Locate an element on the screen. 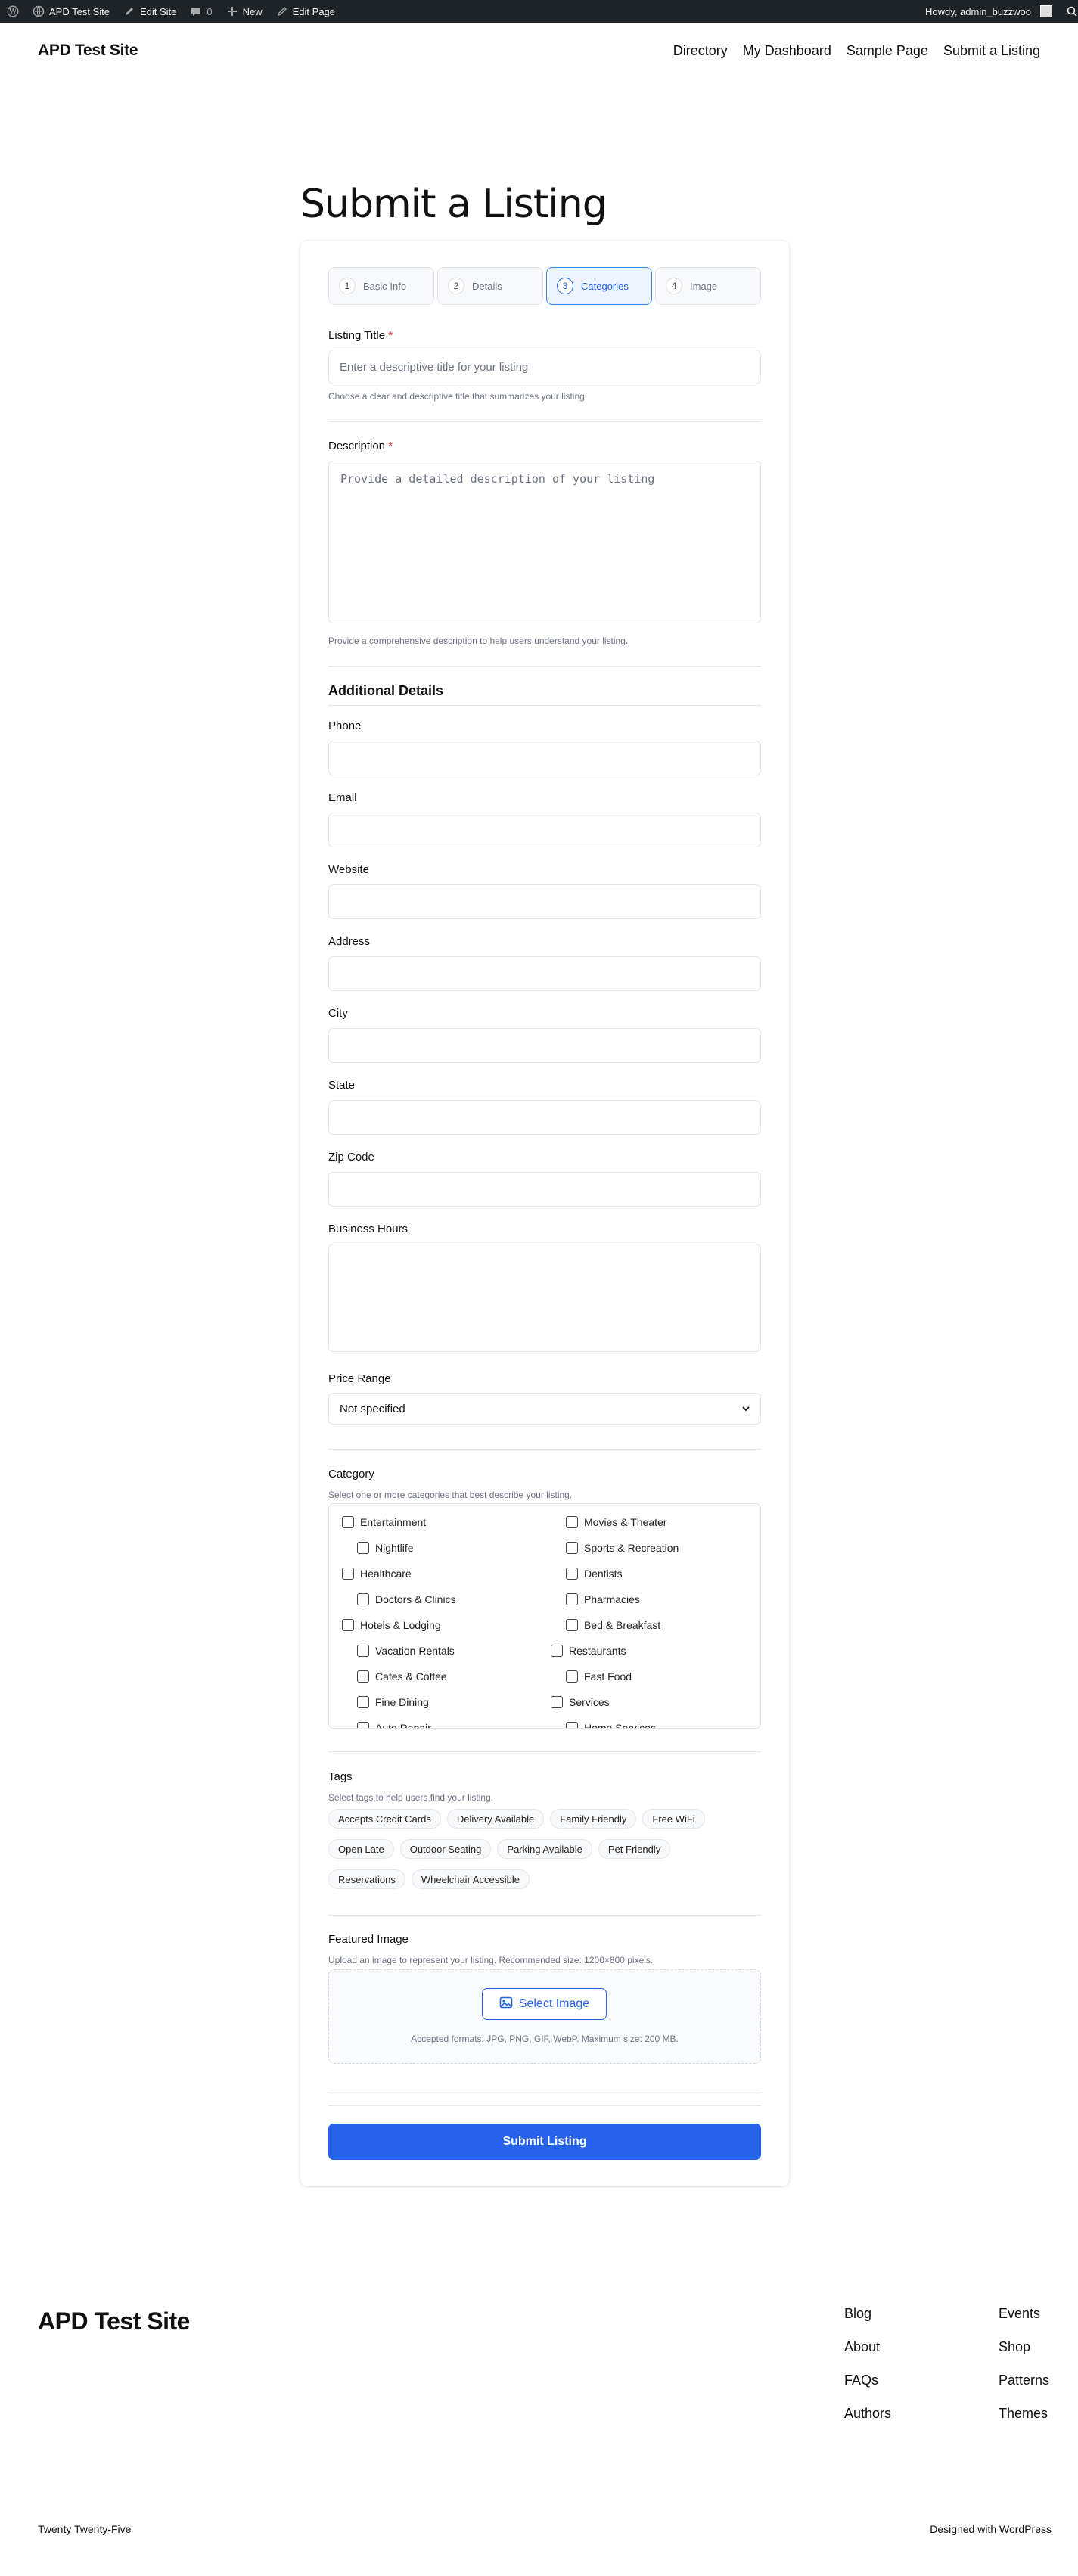 The image size is (1078, 2576). state-input is located at coordinates (544, 1117).